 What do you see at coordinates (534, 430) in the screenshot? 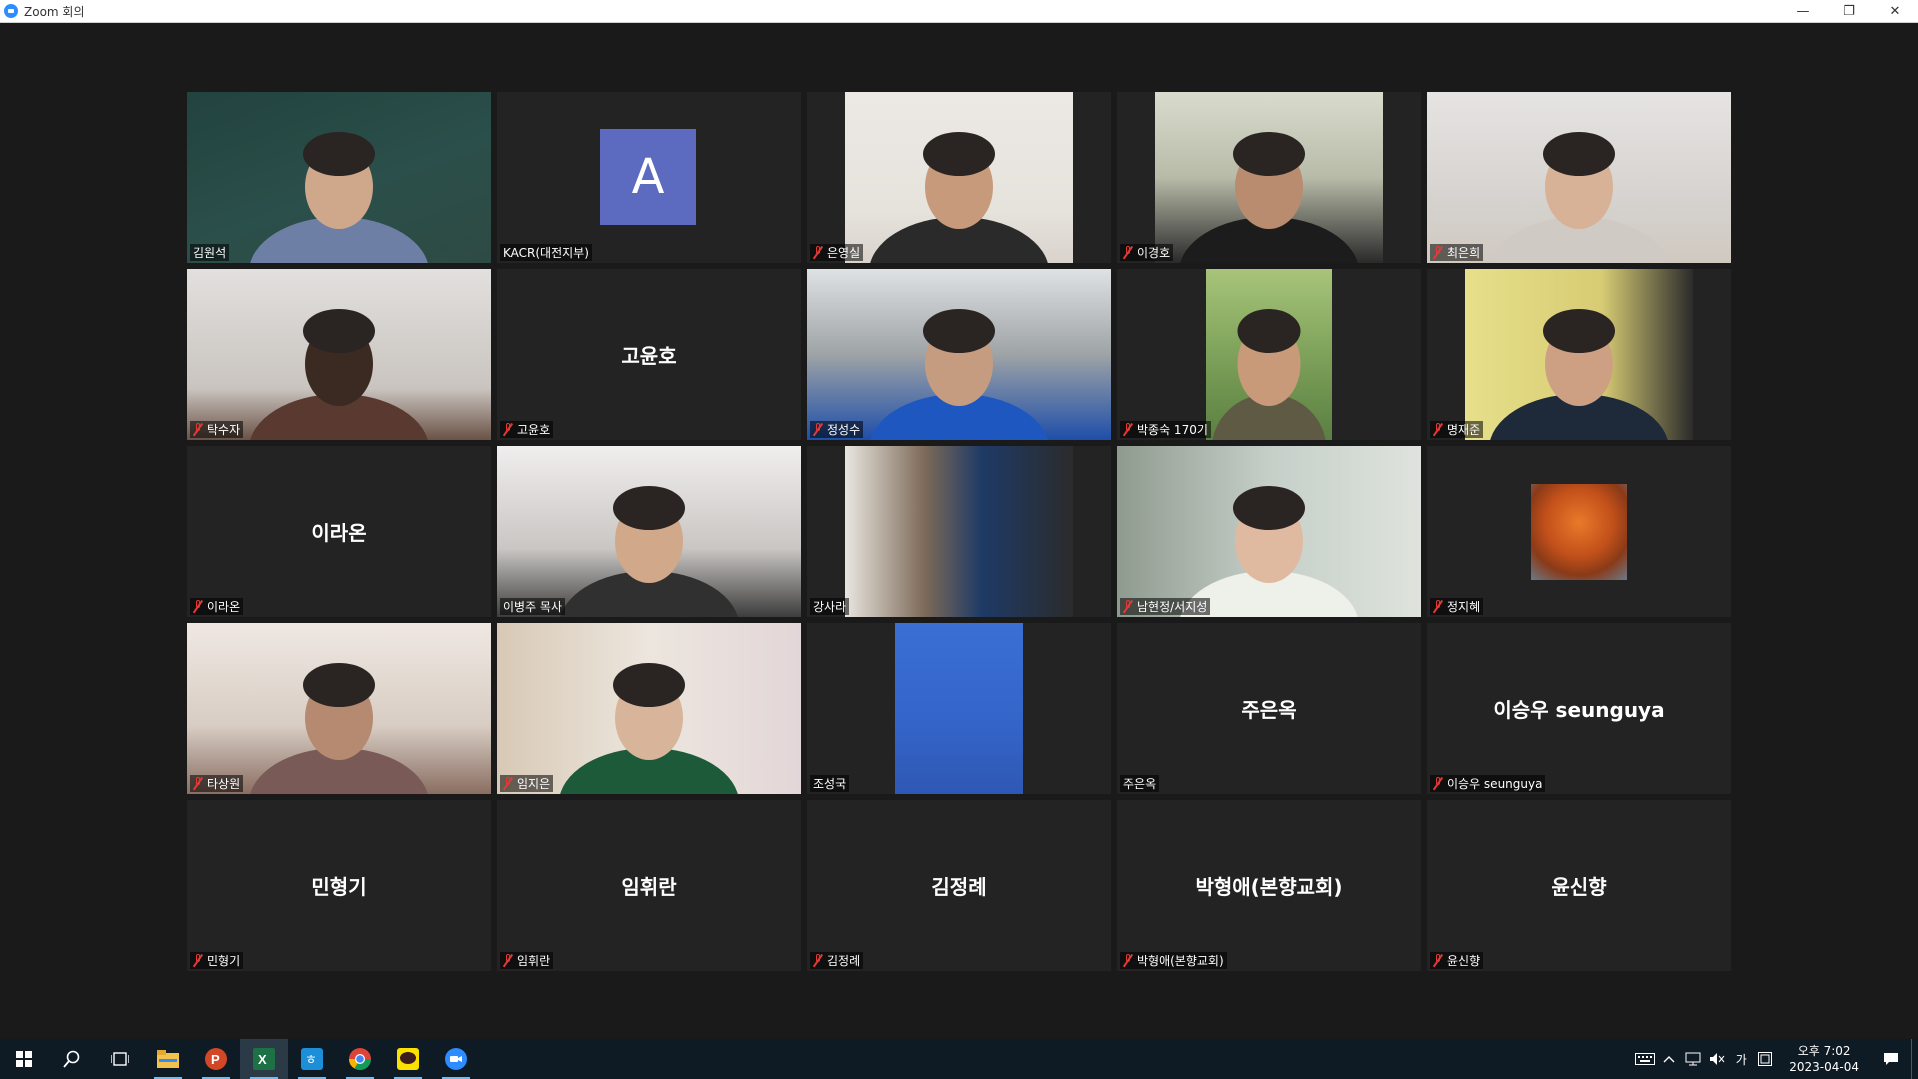
I see `participant-name: 고윤호` at bounding box center [534, 430].